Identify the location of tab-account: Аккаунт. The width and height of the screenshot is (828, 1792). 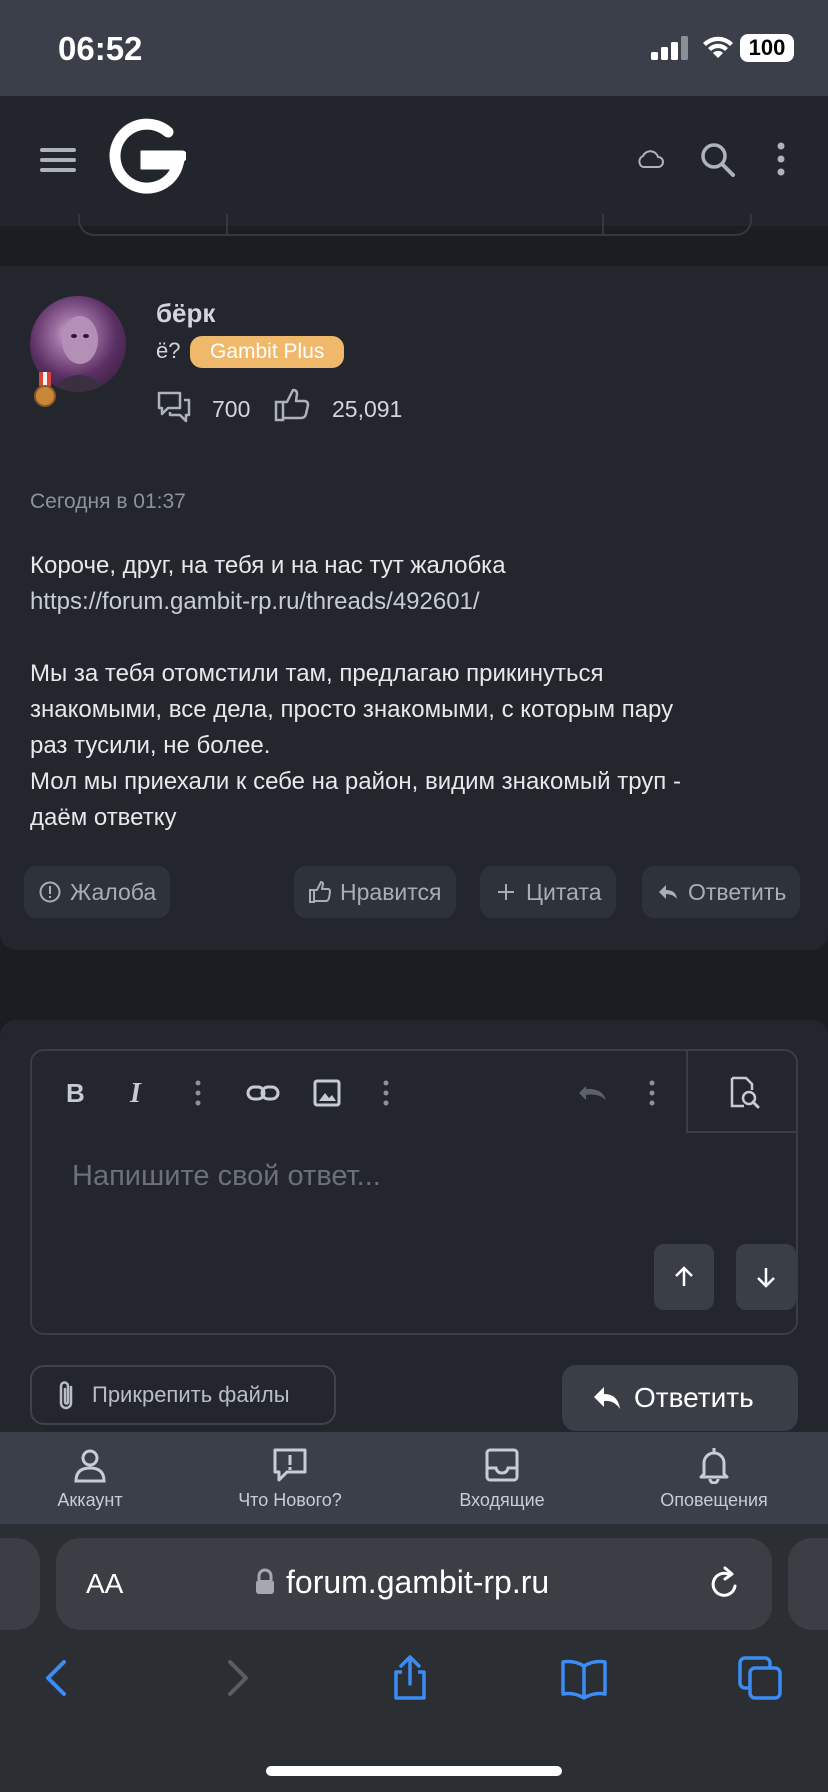
(90, 1478).